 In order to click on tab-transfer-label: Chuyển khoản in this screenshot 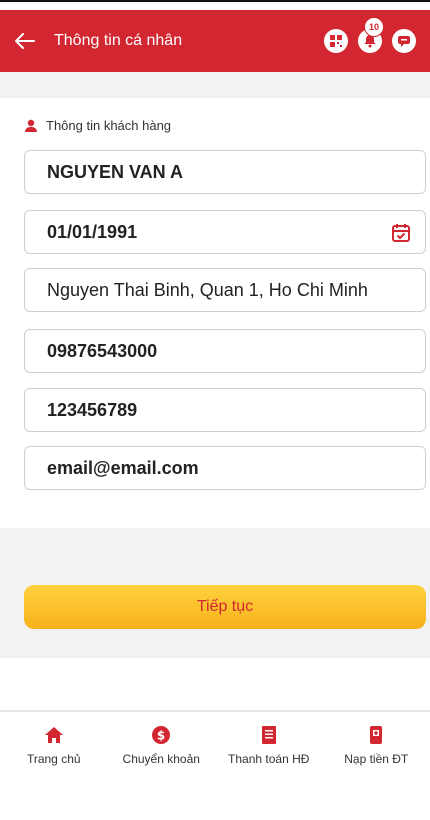, I will do `click(161, 759)`.